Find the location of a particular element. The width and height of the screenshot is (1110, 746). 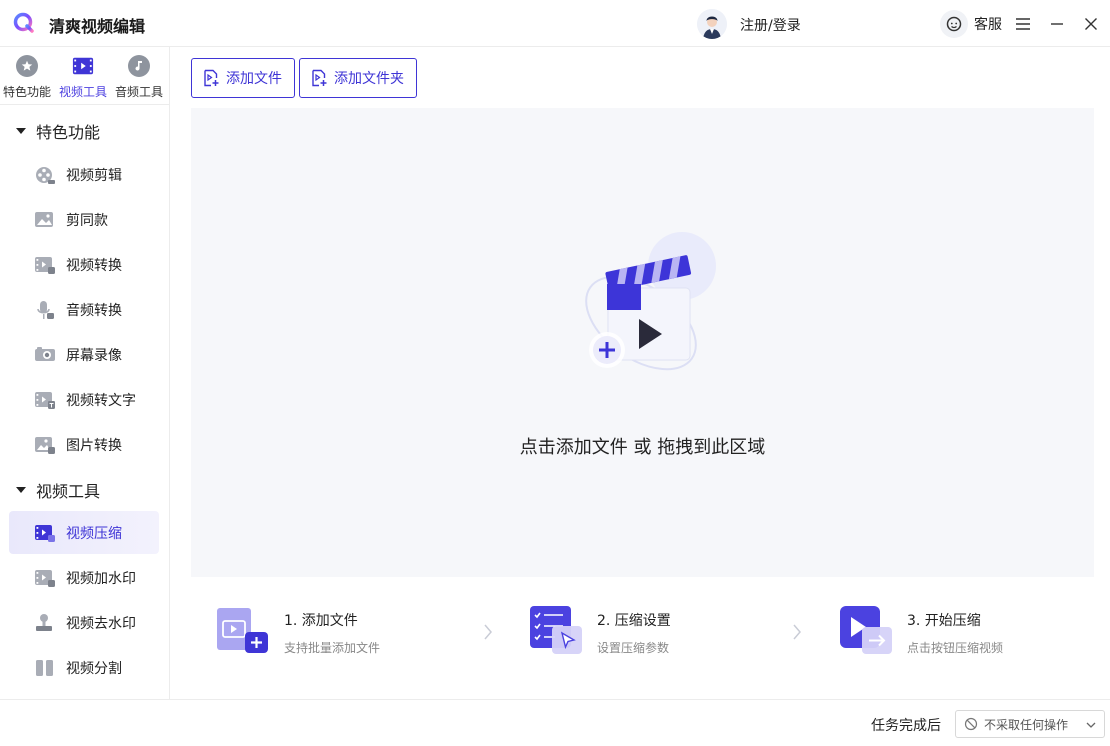

video-compress-icon is located at coordinates (45, 533).